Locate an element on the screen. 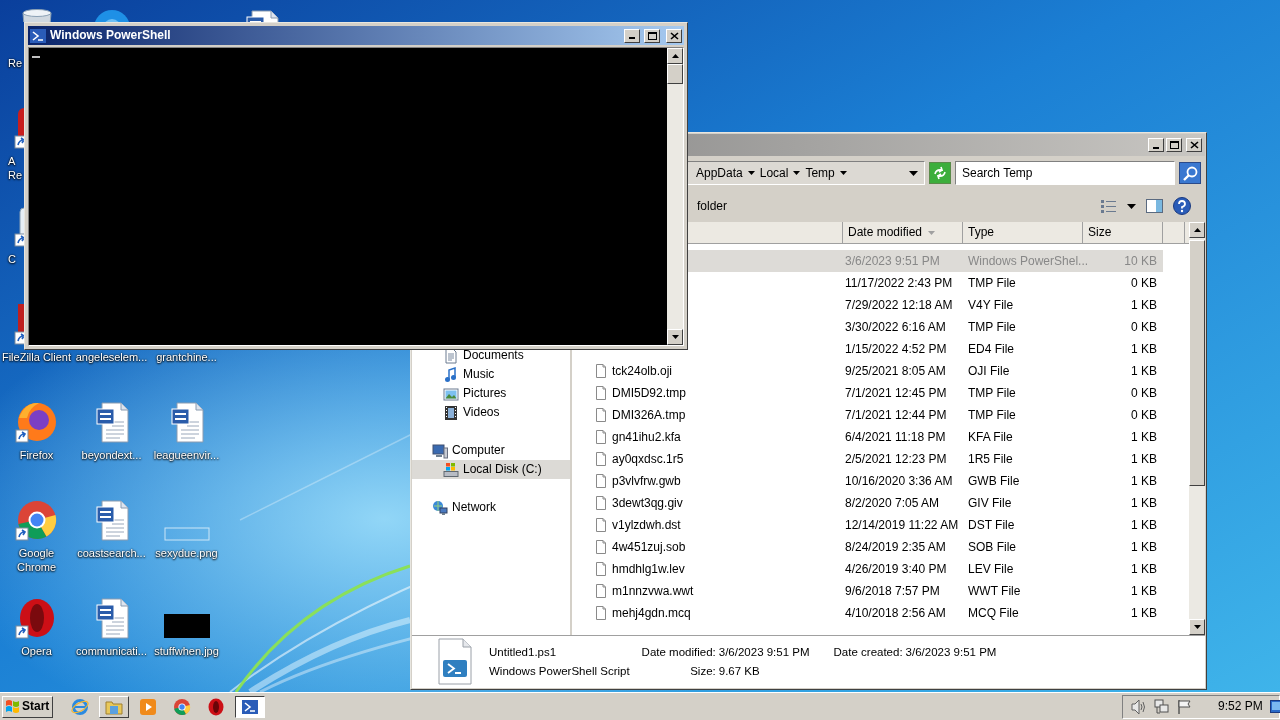 The width and height of the screenshot is (1280, 720). play-icon is located at coordinates (148, 706).